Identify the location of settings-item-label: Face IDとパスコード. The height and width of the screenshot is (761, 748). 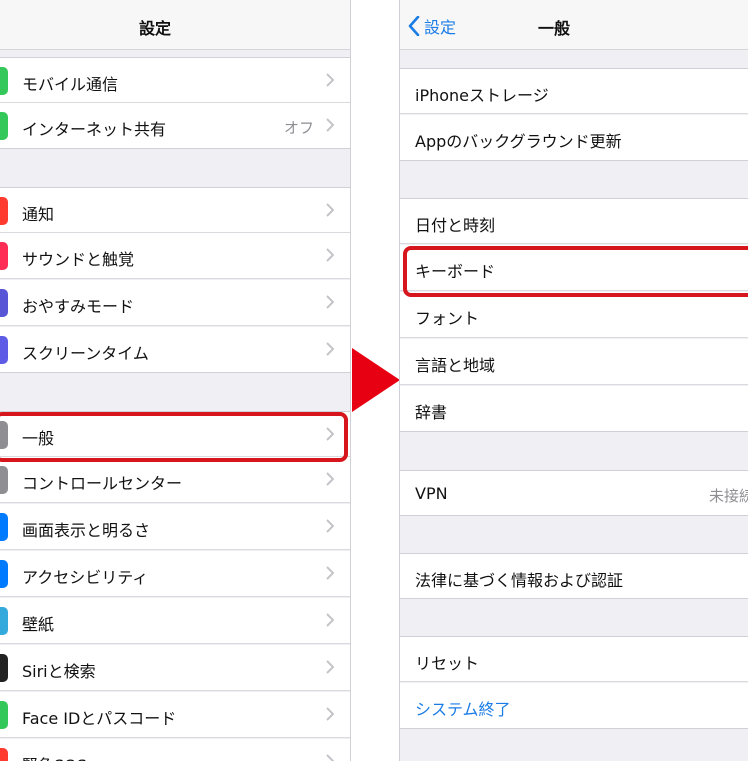
(99, 718).